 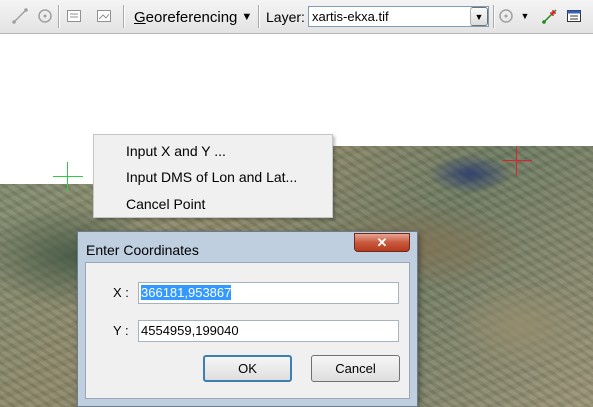 What do you see at coordinates (121, 292) in the screenshot?
I see `x-label: X :` at bounding box center [121, 292].